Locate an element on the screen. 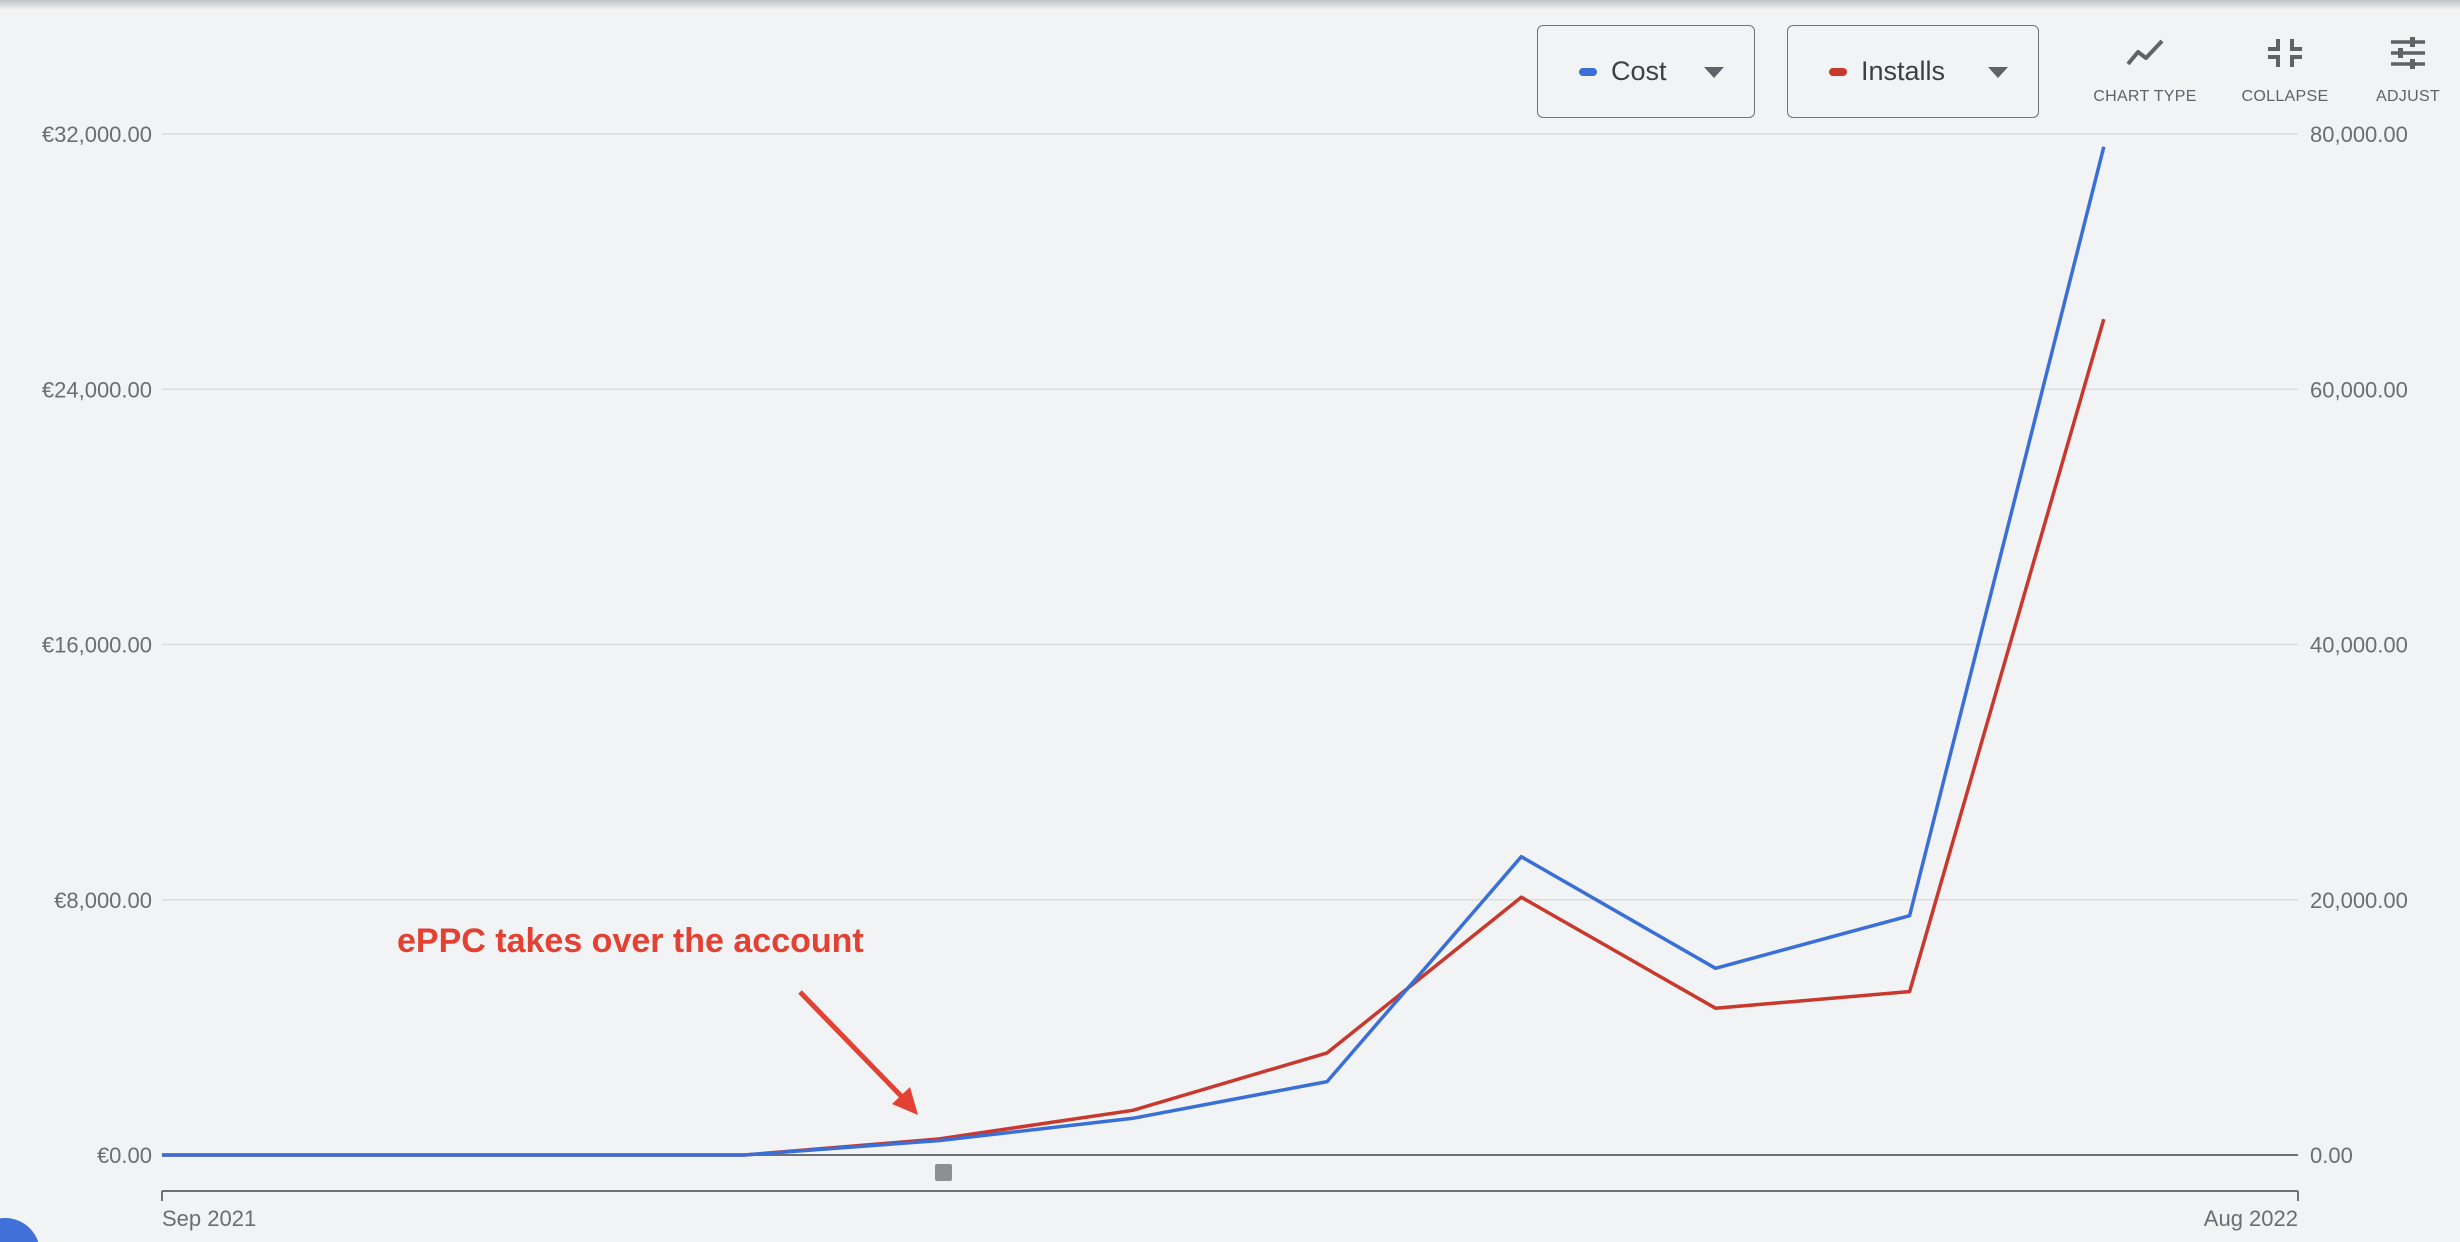  annotation-arrow is located at coordinates (858, 1052).